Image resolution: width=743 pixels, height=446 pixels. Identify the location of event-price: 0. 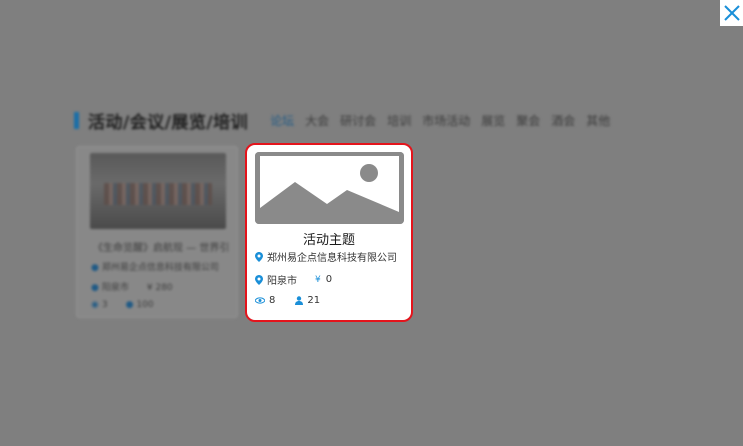
(329, 279).